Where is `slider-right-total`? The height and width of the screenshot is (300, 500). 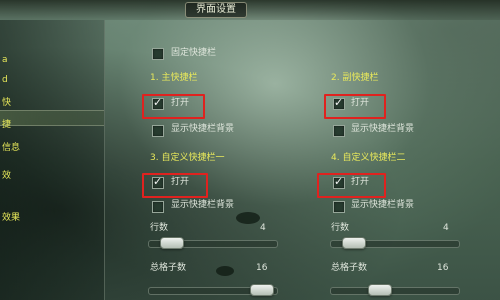 slider-right-total is located at coordinates (395, 290).